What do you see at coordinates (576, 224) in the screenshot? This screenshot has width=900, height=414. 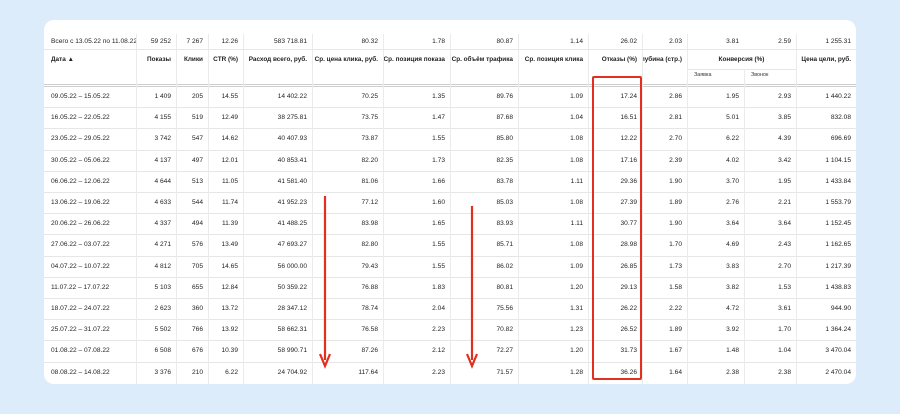 I see `row-value: 1.11` at bounding box center [576, 224].